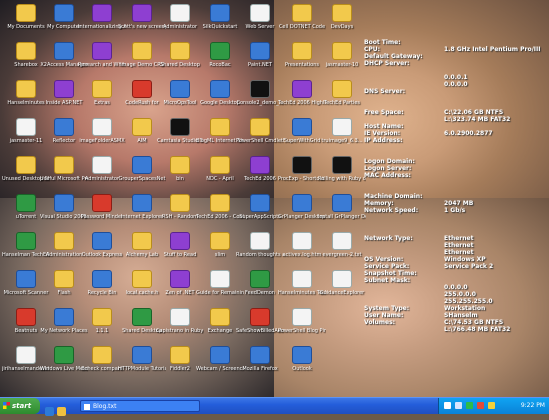  I want to click on bginfo-row-ip-address: IP Address:, so click(454, 140).